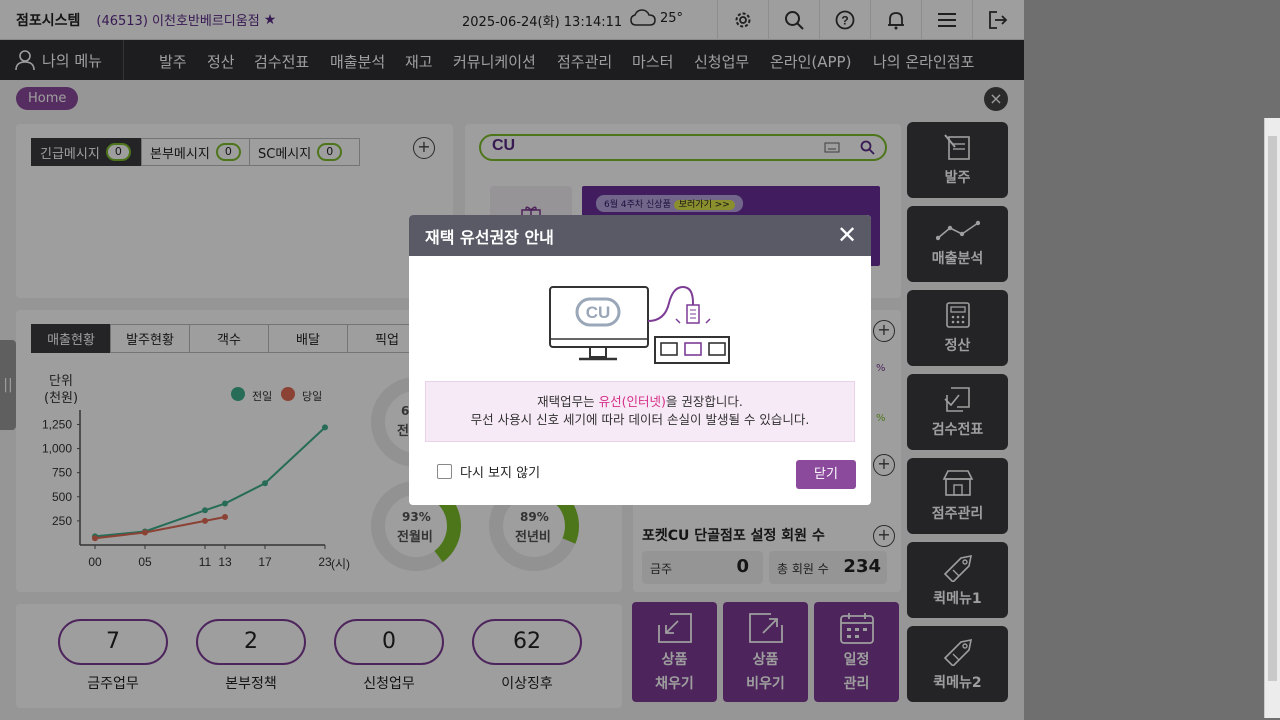 This screenshot has width=1280, height=720. I want to click on notice-line-1: 재택업무는 유선(인터넷)을 권장합니다., so click(640, 401).